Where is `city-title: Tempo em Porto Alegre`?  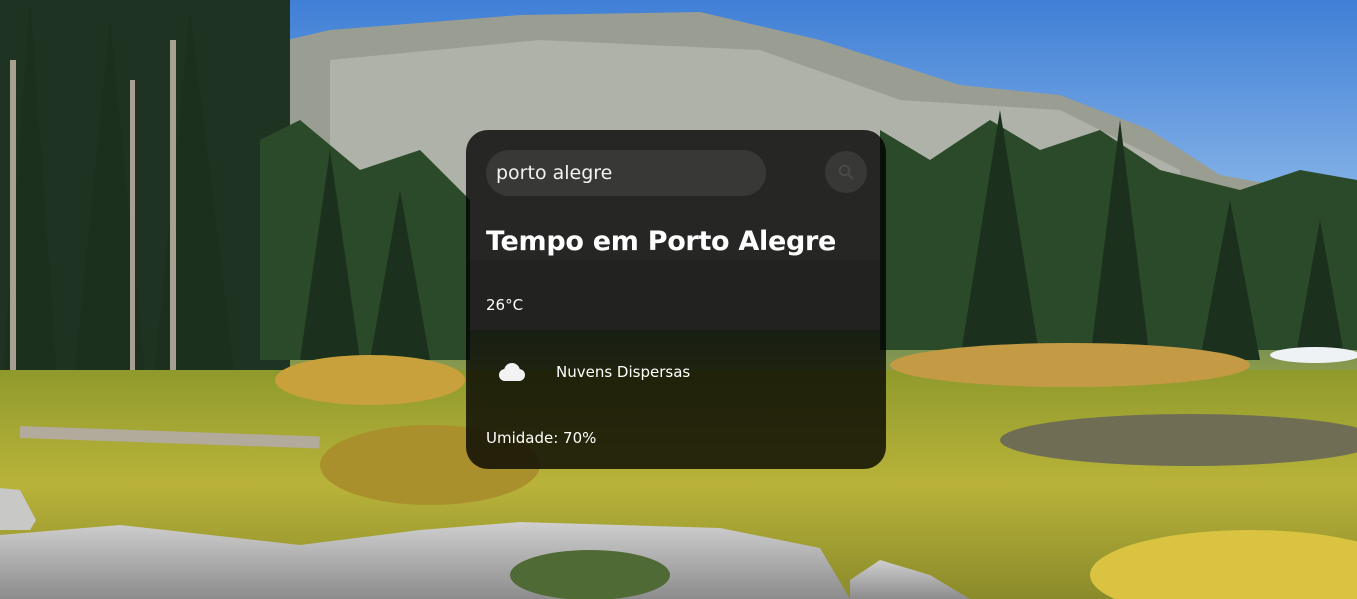 city-title: Tempo em Porto Alegre is located at coordinates (661, 241).